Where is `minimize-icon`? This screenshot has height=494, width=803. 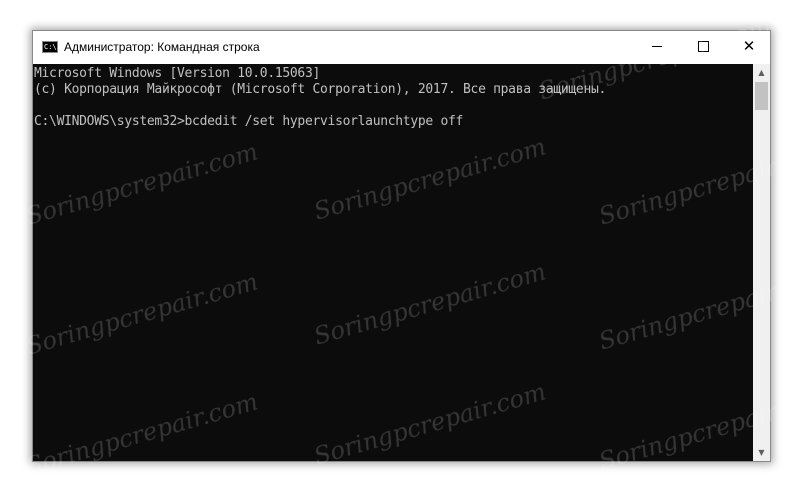
minimize-icon is located at coordinates (657, 46).